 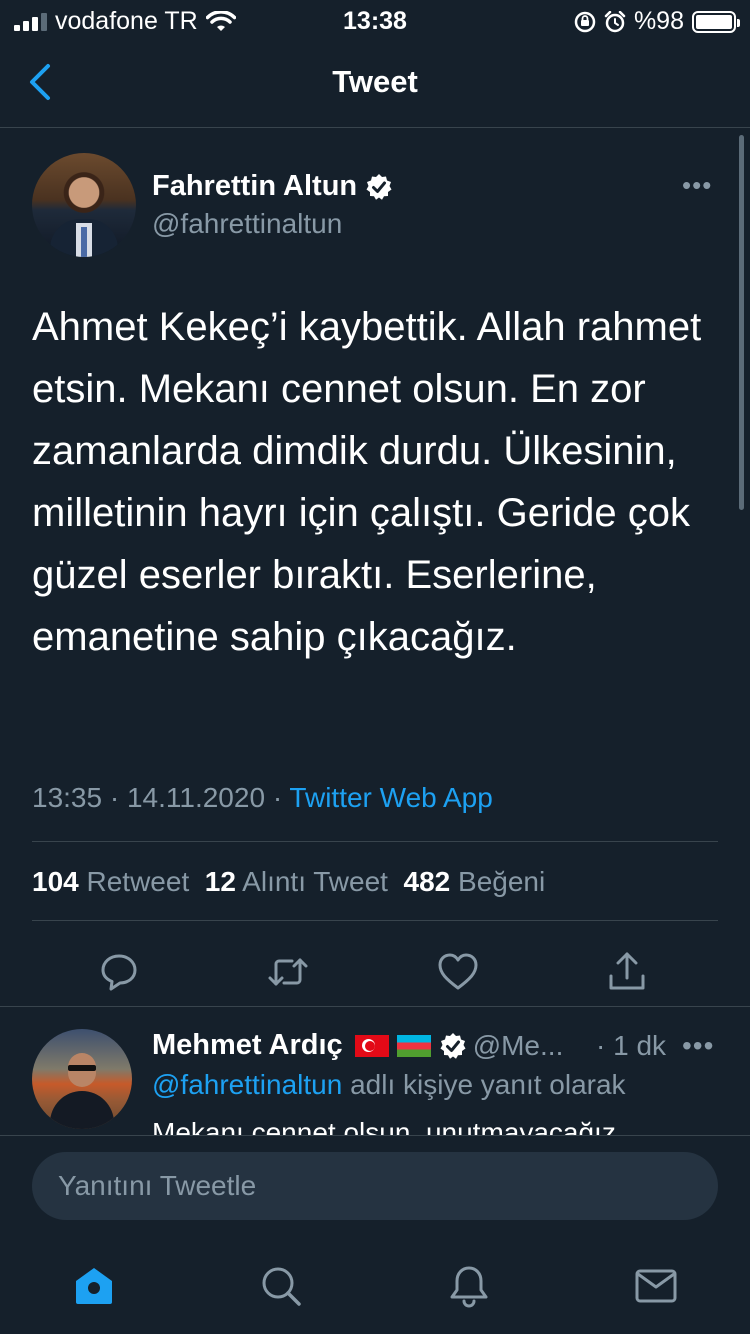 I want to click on like-icon, so click(x=458, y=971).